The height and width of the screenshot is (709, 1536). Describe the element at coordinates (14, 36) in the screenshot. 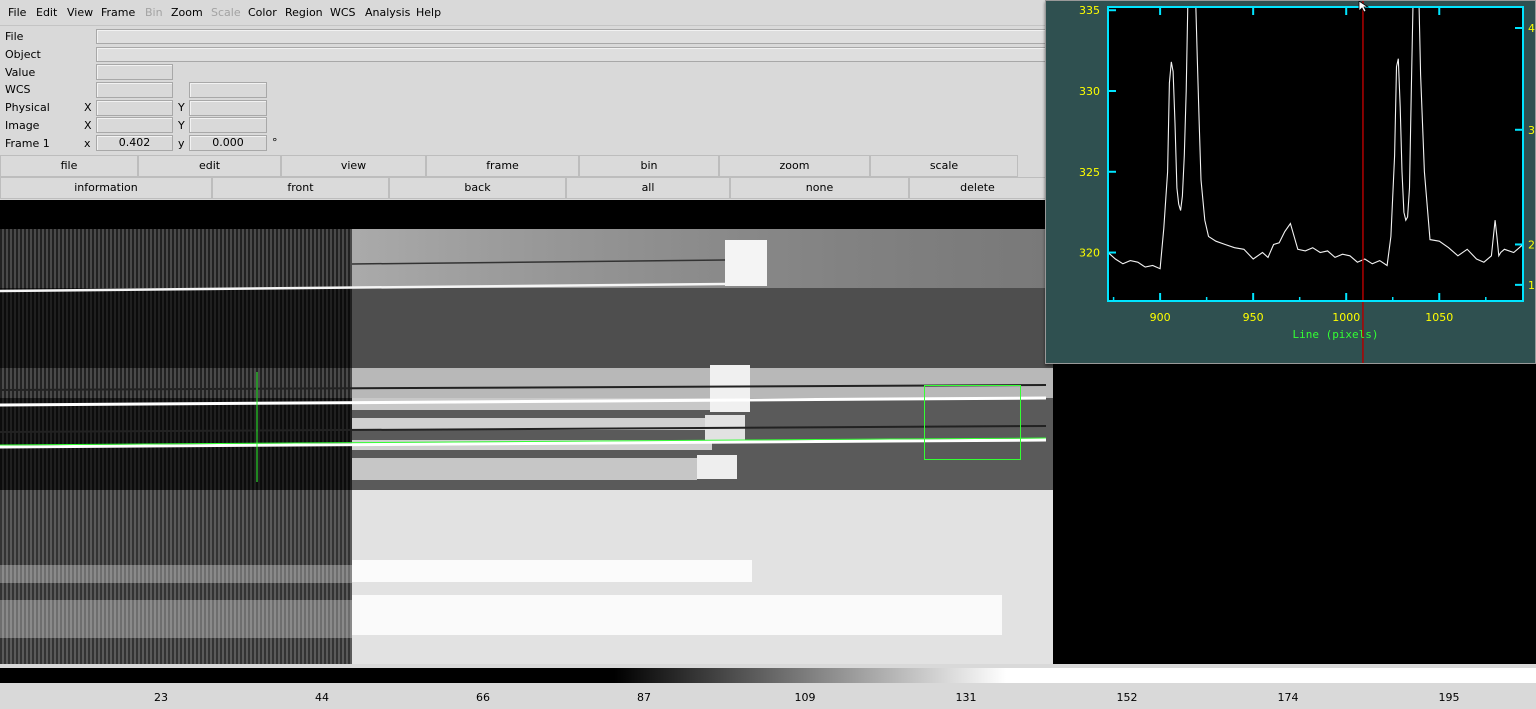

I see `file-label: File` at that location.